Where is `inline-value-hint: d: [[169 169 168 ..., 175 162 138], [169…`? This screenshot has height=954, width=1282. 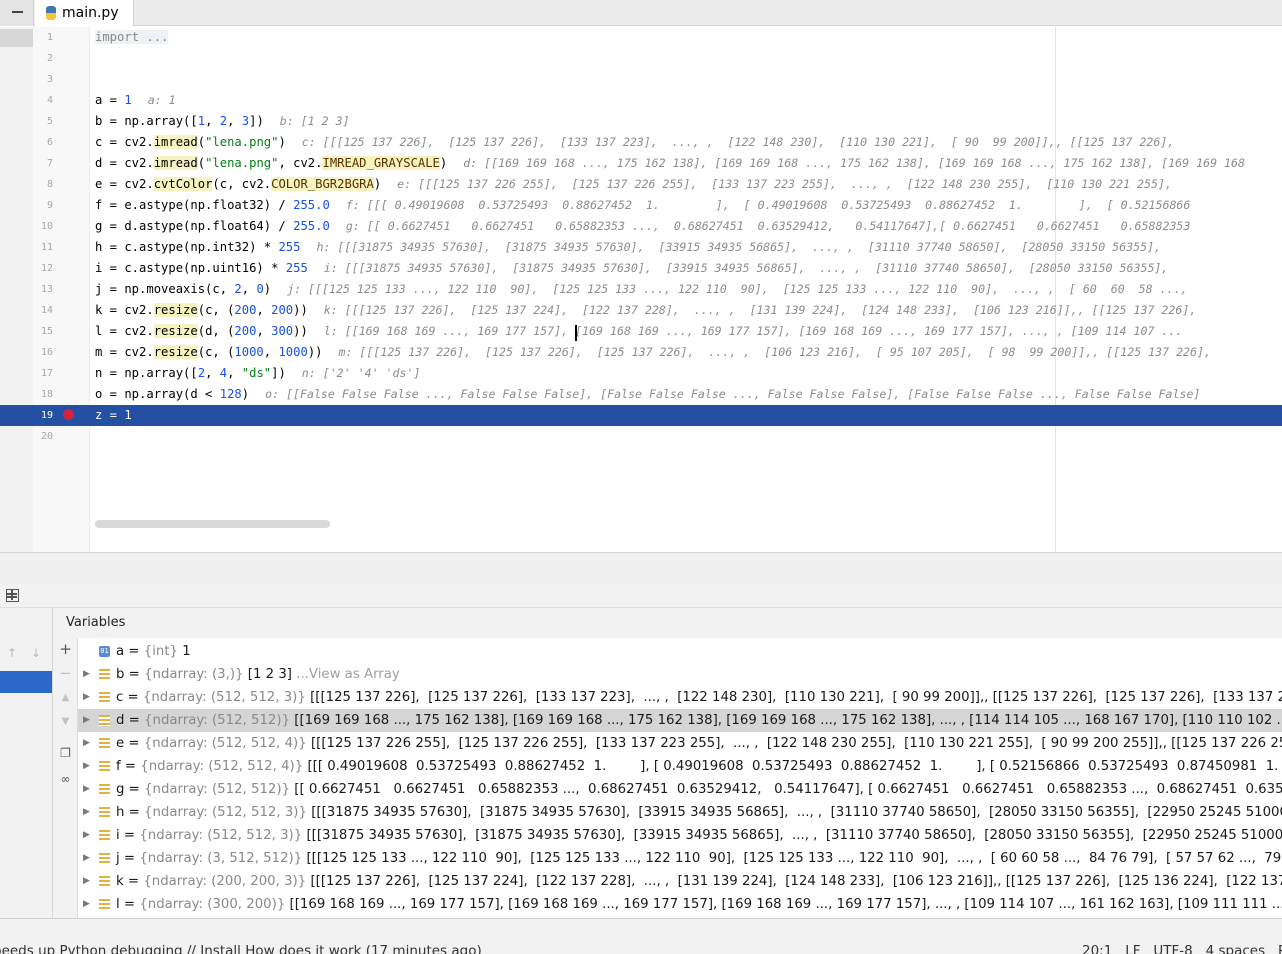 inline-value-hint: d: [[169 169 168 ..., 175 162 138], [169… is located at coordinates (854, 163).